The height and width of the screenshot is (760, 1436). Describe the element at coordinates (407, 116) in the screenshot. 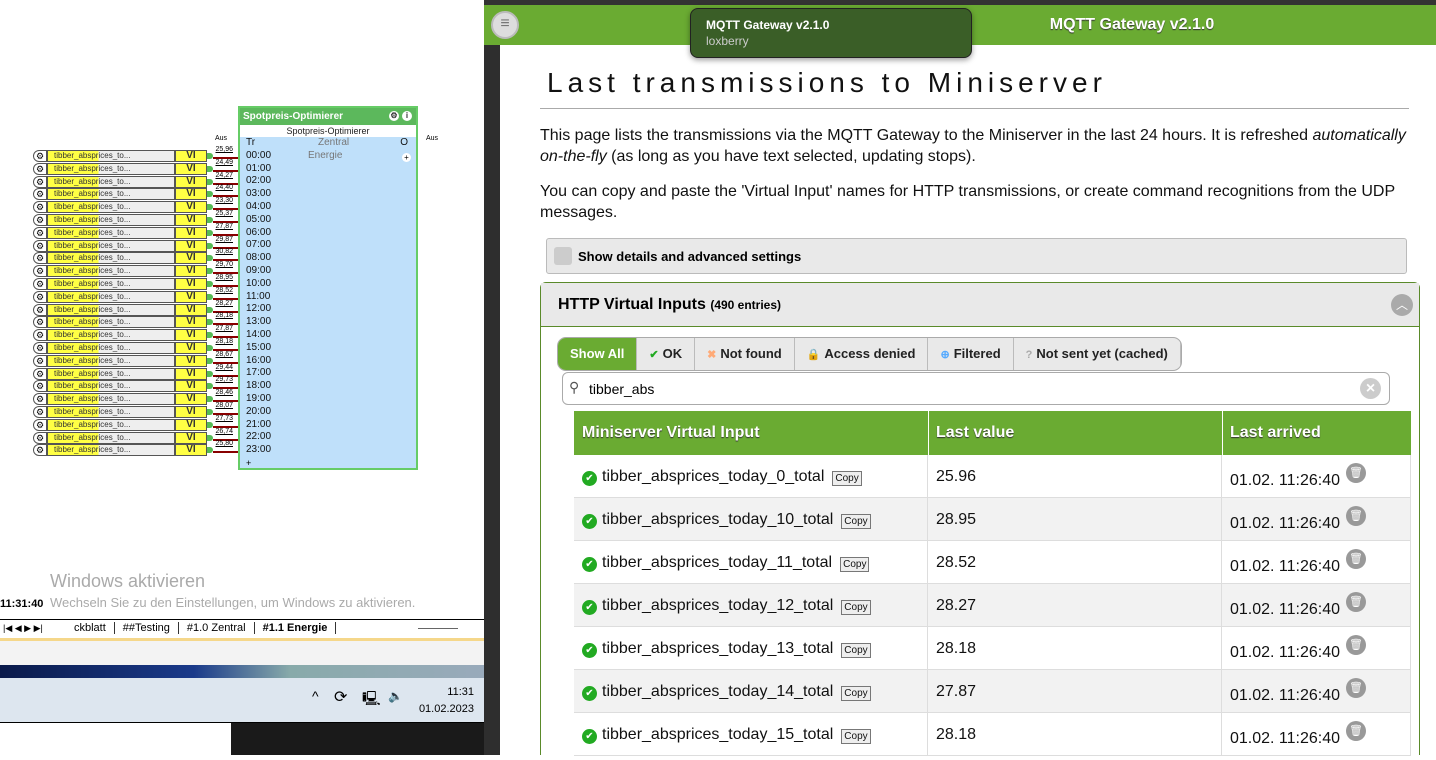

I see `info-icon: i` at that location.